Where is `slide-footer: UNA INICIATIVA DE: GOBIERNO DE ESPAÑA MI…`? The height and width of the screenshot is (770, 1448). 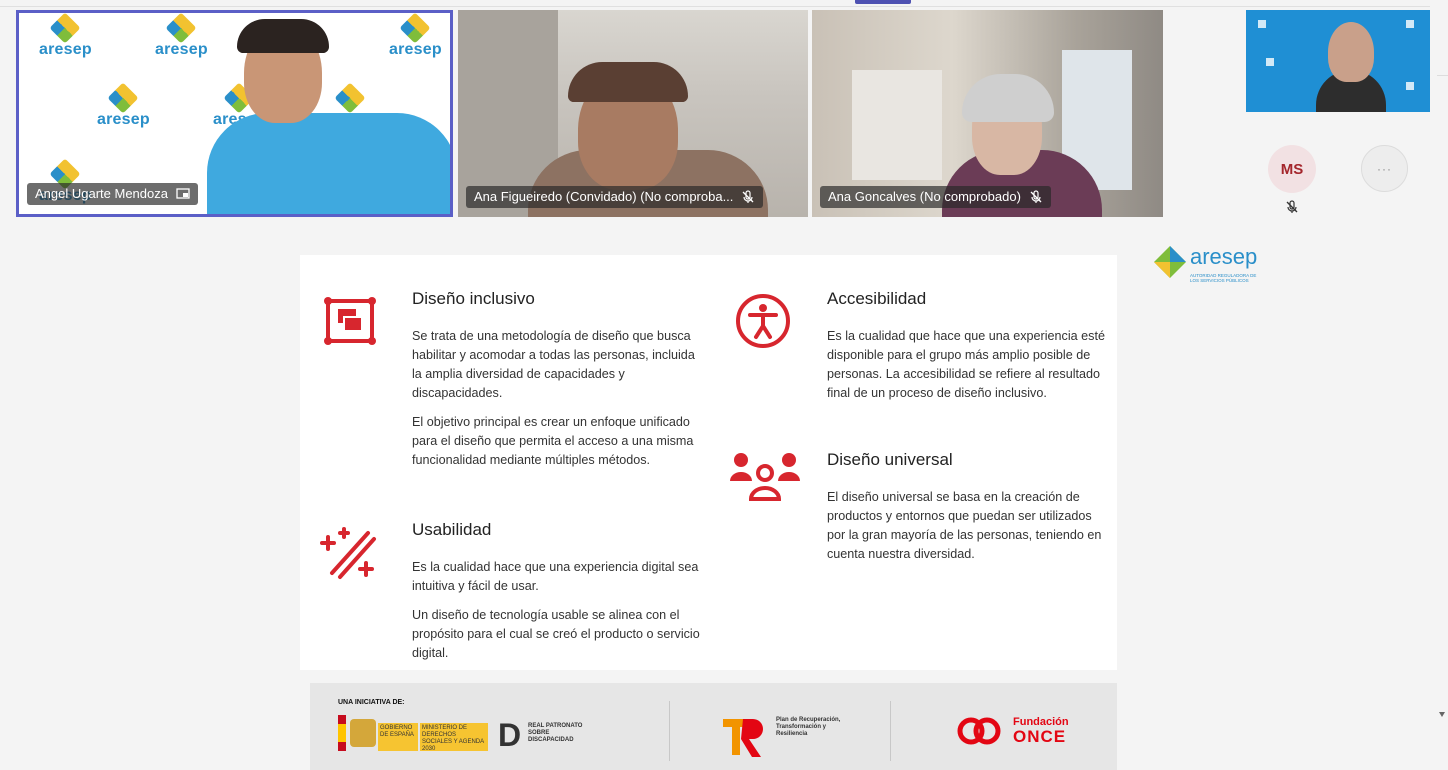 slide-footer: UNA INICIATIVA DE: GOBIERNO DE ESPAÑA MI… is located at coordinates (713, 726).